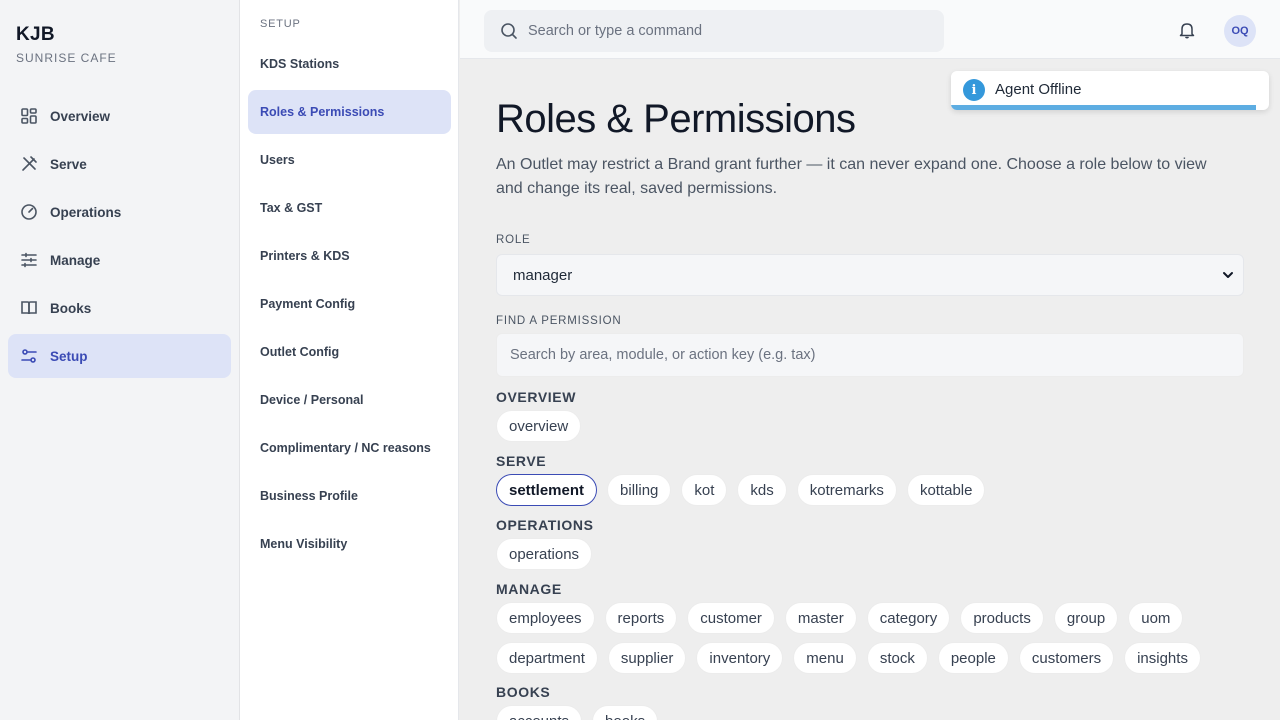 This screenshot has width=1280, height=720. Describe the element at coordinates (119, 356) in the screenshot. I see `nav-item-setup: Setup` at that location.